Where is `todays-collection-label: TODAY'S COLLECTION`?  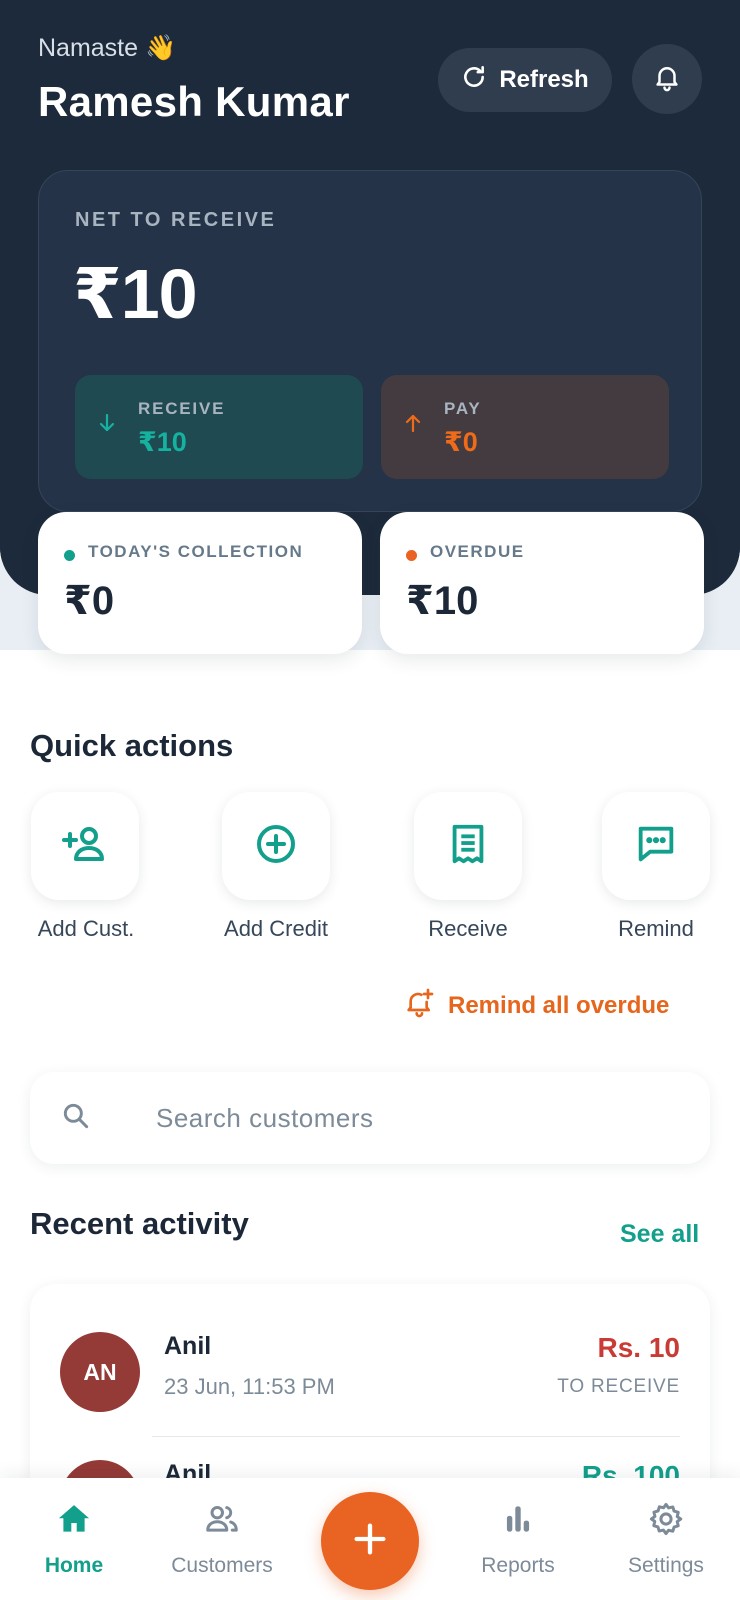 todays-collection-label: TODAY'S COLLECTION is located at coordinates (196, 551).